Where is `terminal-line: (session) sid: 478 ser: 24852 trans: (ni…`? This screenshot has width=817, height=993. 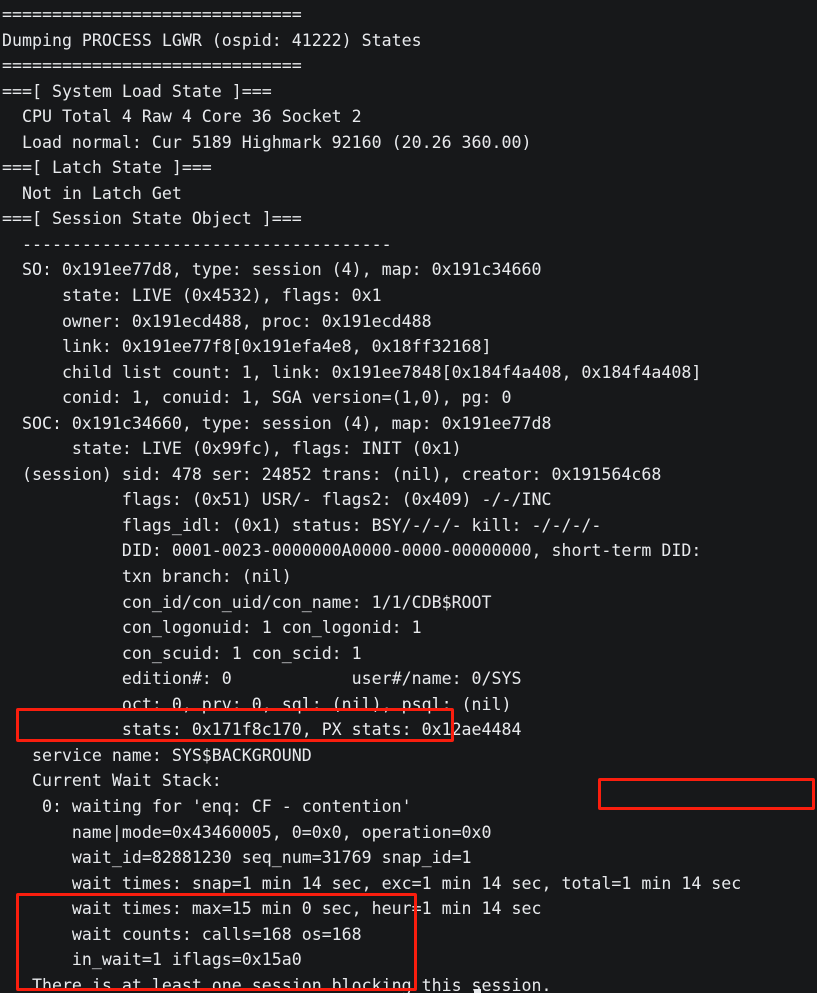 terminal-line: (session) sid: 478 ser: 24852 trans: (ni… is located at coordinates (332, 474).